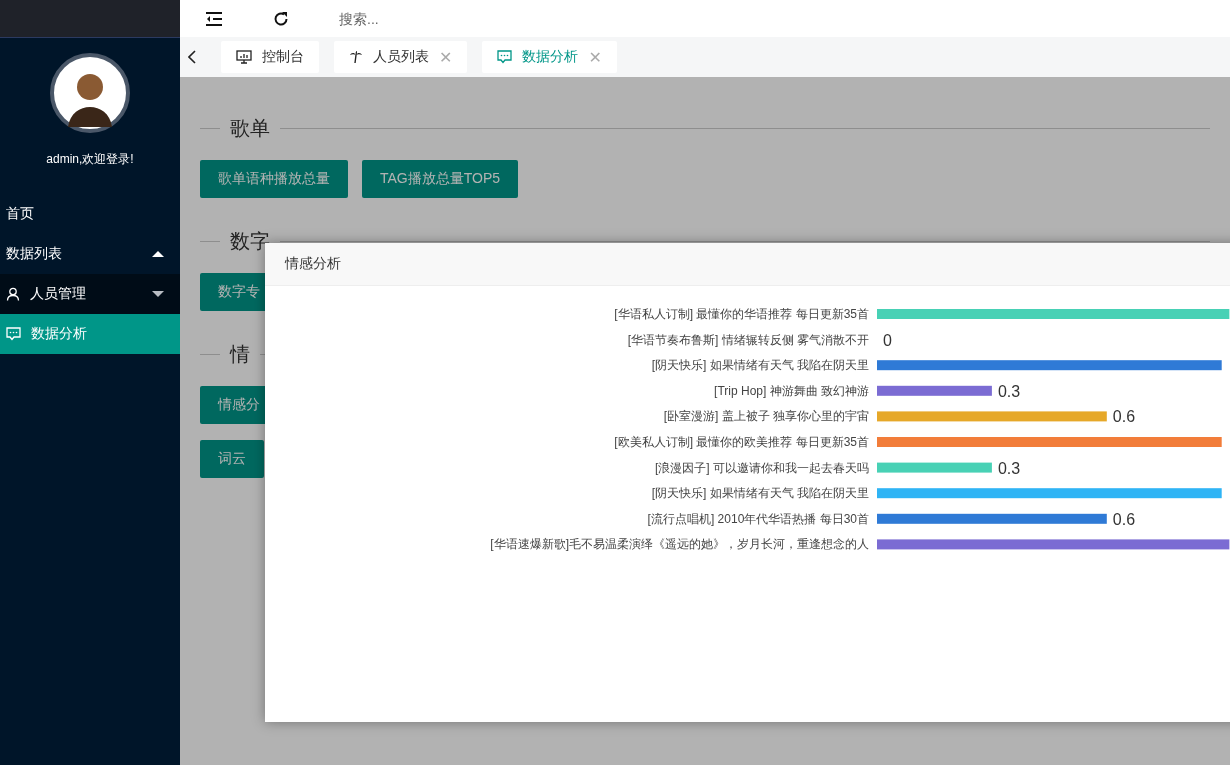 The height and width of the screenshot is (765, 1230). What do you see at coordinates (887, 340) in the screenshot?
I see `value-label: 0` at bounding box center [887, 340].